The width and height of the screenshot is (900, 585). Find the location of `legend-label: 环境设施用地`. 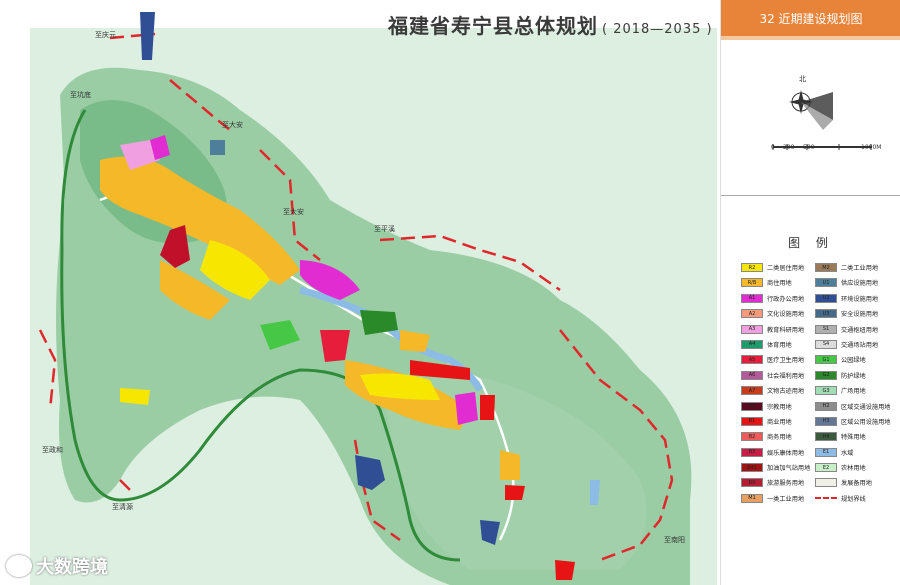

legend-label: 环境设施用地 is located at coordinates (860, 299).